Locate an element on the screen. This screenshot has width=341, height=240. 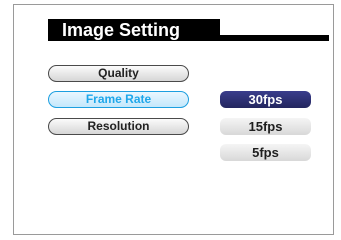
menu-item-frame-rate: Frame Rate is located at coordinates (118, 99).